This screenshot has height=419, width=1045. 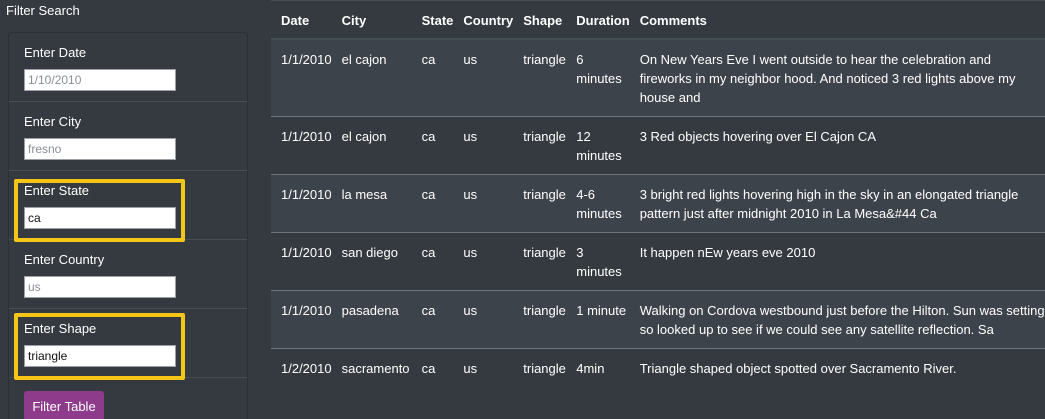 What do you see at coordinates (371, 260) in the screenshot?
I see `city-cell: san diego` at bounding box center [371, 260].